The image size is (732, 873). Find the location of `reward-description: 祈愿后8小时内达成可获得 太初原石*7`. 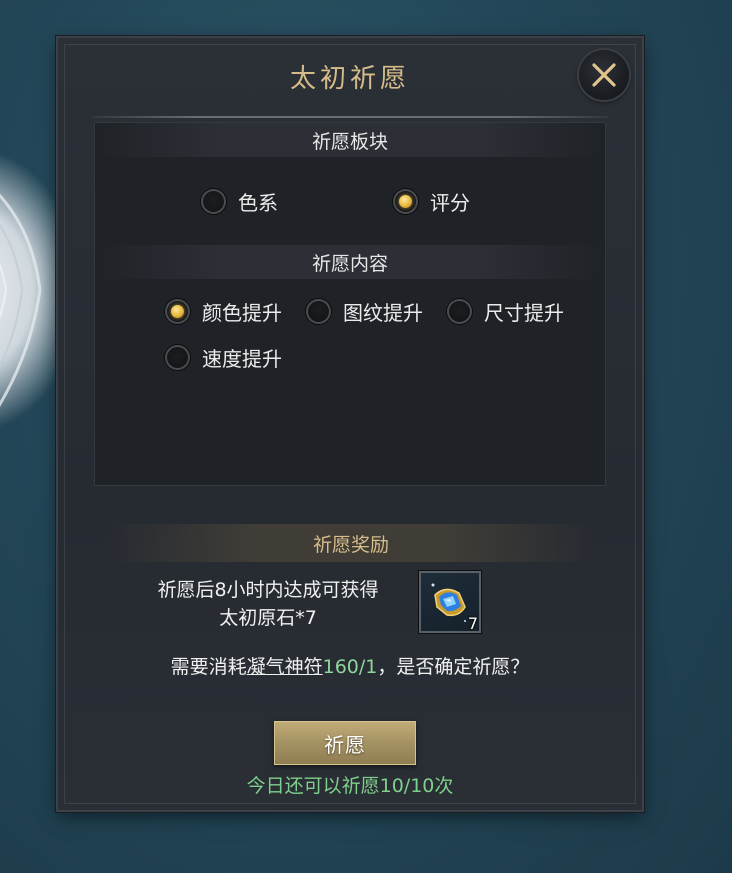

reward-description: 祈愿后8小时内达成可获得 太初原石*7 is located at coordinates (268, 604).